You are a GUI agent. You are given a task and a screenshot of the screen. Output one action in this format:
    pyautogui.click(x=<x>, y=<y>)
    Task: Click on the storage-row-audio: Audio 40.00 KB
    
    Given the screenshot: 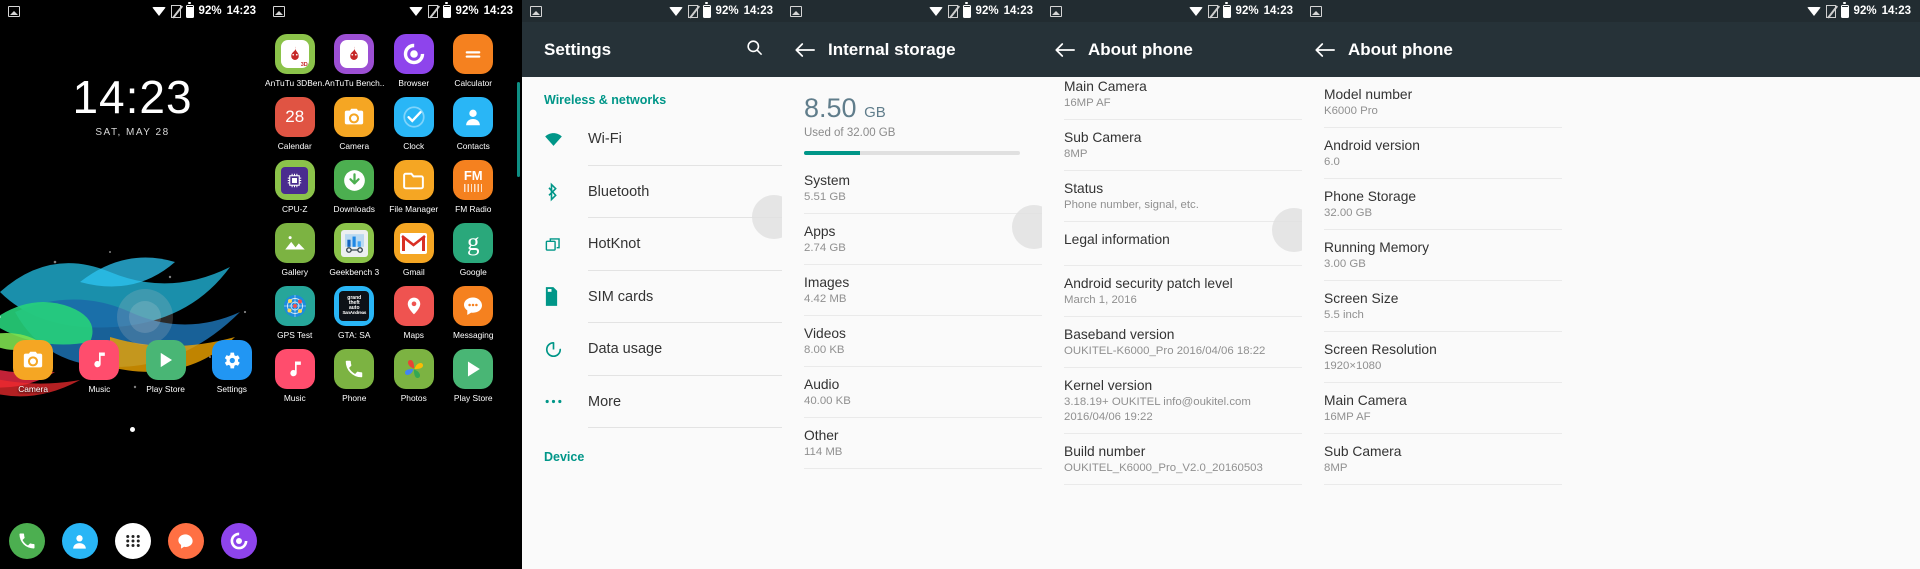 What is the action you would take?
    pyautogui.click(x=912, y=392)
    